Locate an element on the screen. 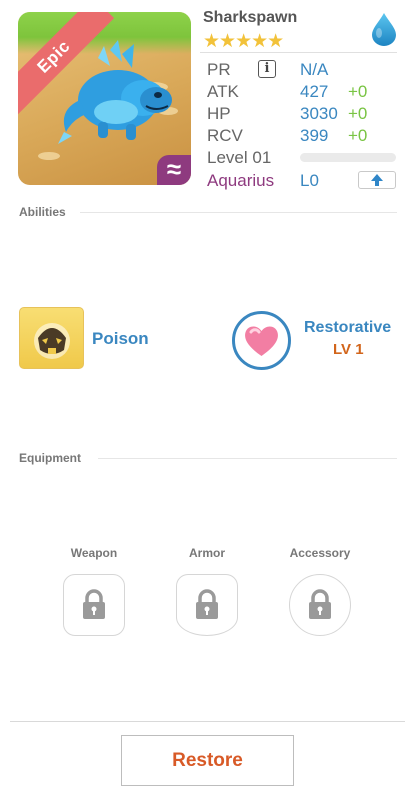 The height and width of the screenshot is (800, 415). level-label: Level 01 is located at coordinates (239, 157).